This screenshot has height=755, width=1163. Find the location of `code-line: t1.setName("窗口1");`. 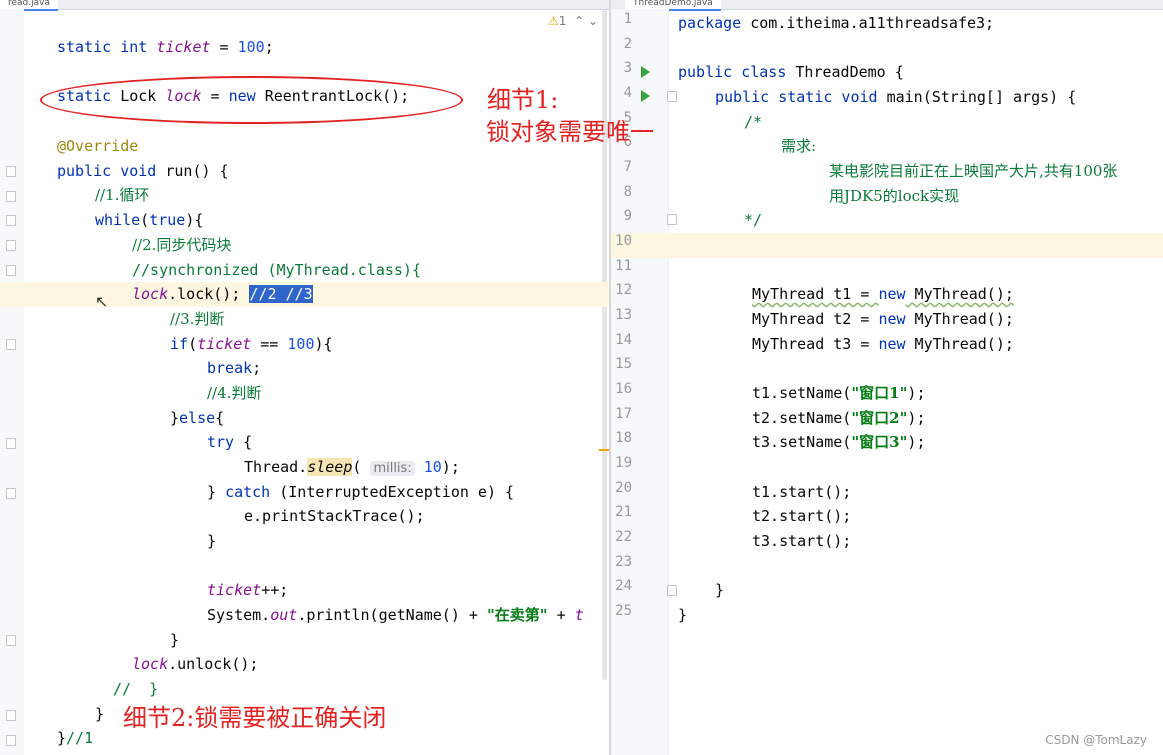

code-line: t1.setName("窗口1"); is located at coordinates (887, 393).